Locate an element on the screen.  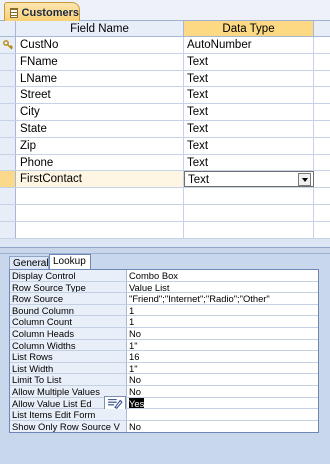
data-type-cell: AutoNumber is located at coordinates (249, 45).